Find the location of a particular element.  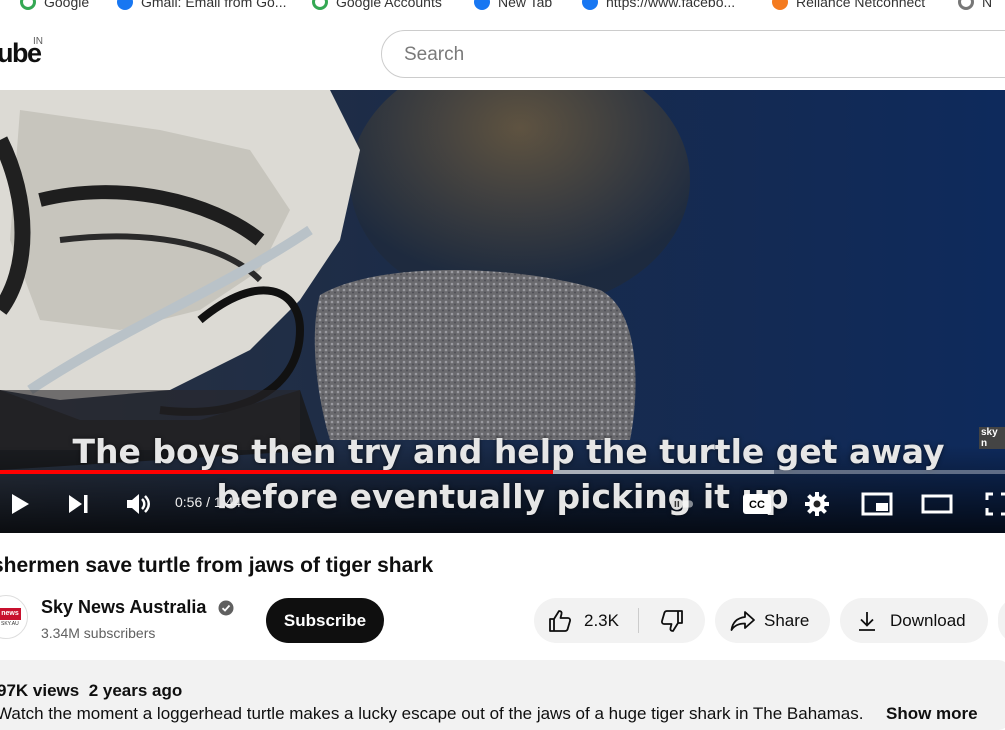

search-input is located at coordinates (694, 55).